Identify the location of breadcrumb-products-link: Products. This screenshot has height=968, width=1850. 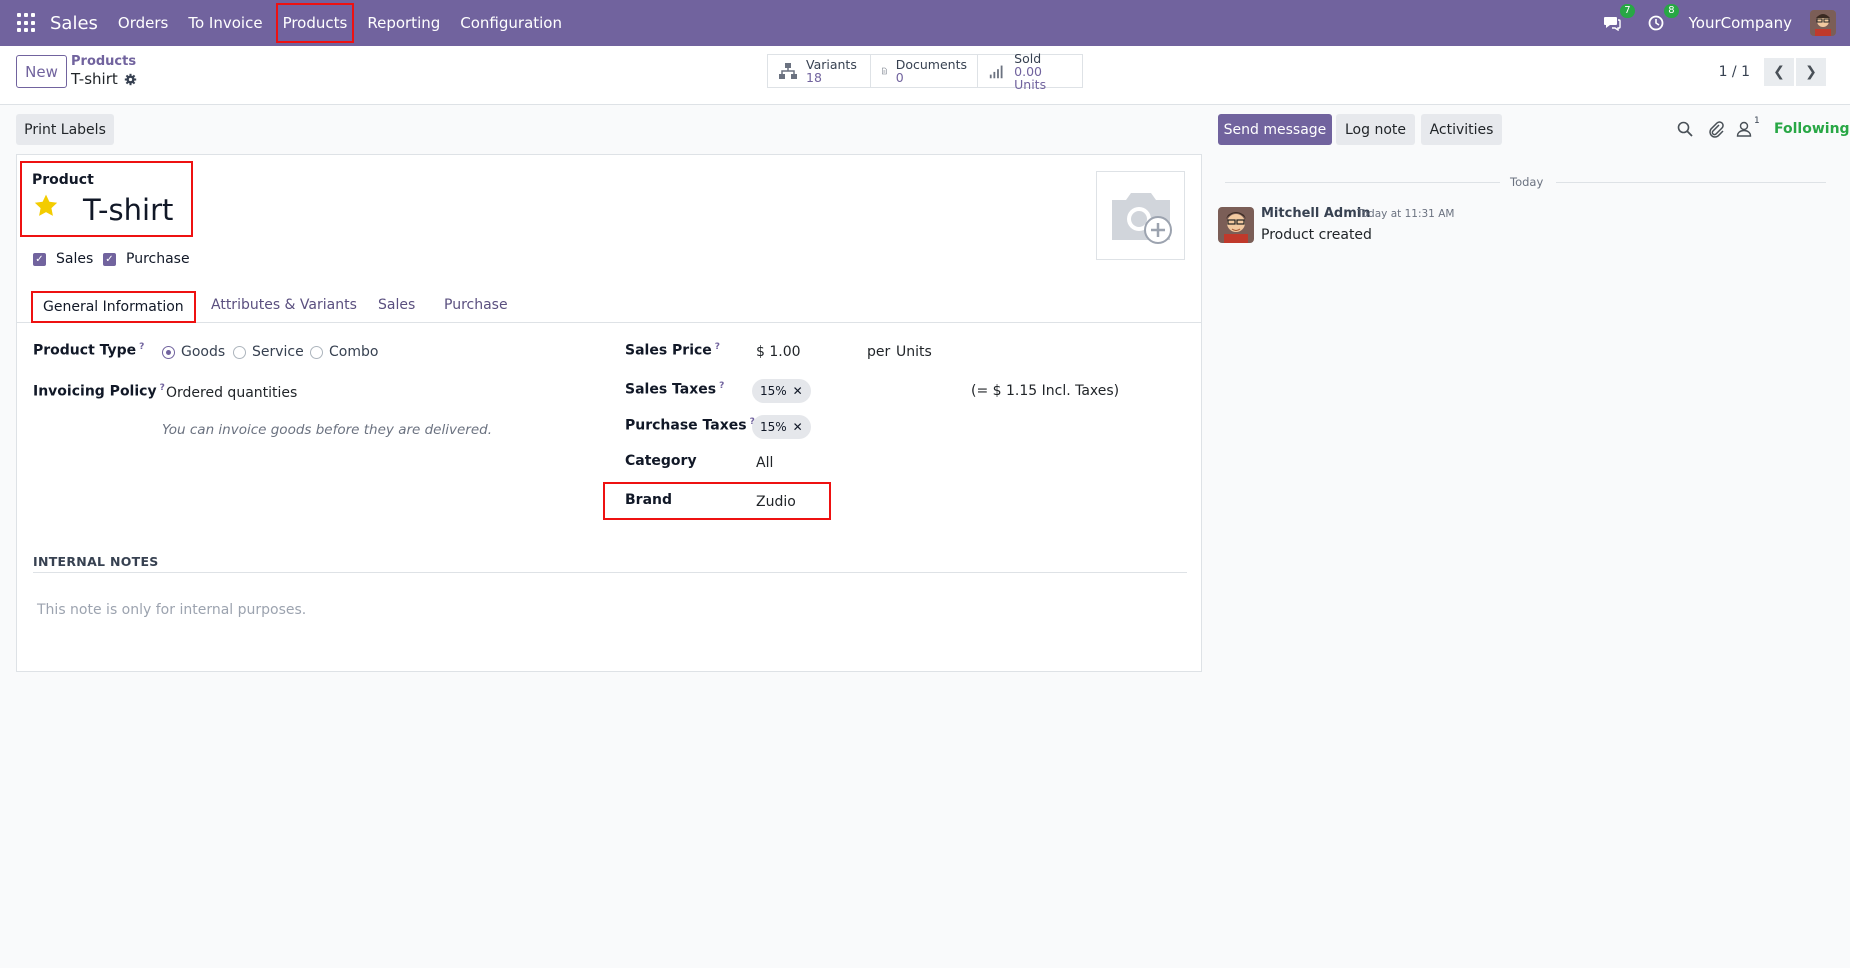
(104, 61).